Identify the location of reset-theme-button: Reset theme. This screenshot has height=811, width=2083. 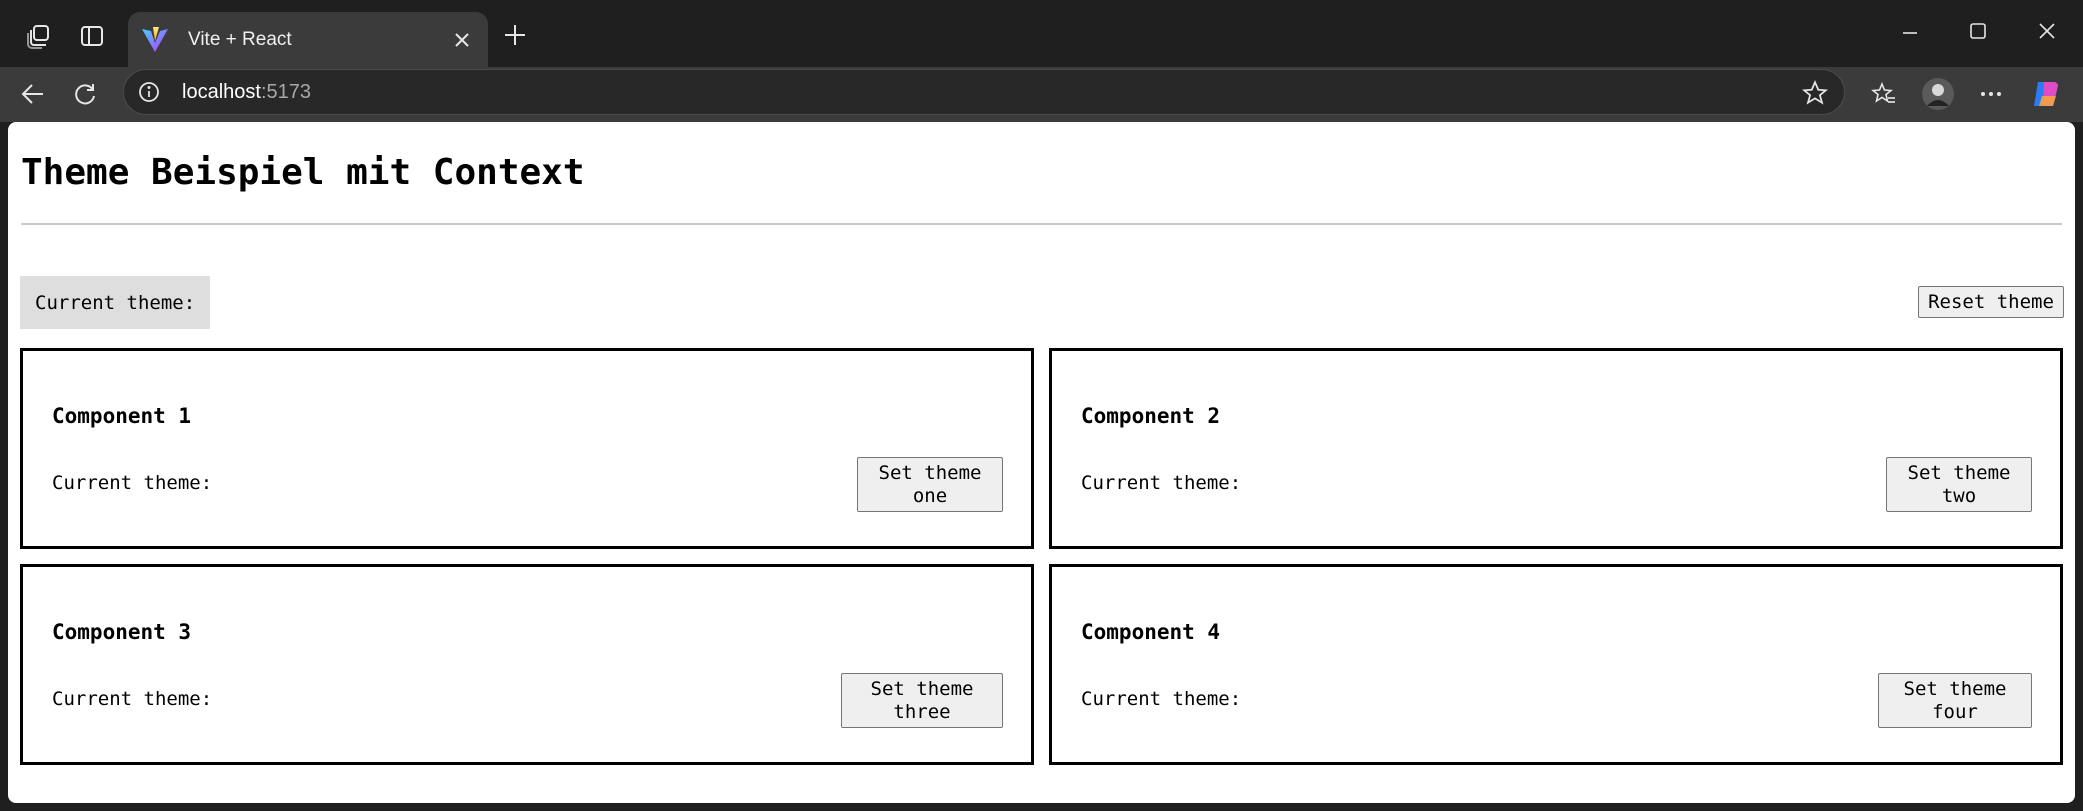
(1991, 302).